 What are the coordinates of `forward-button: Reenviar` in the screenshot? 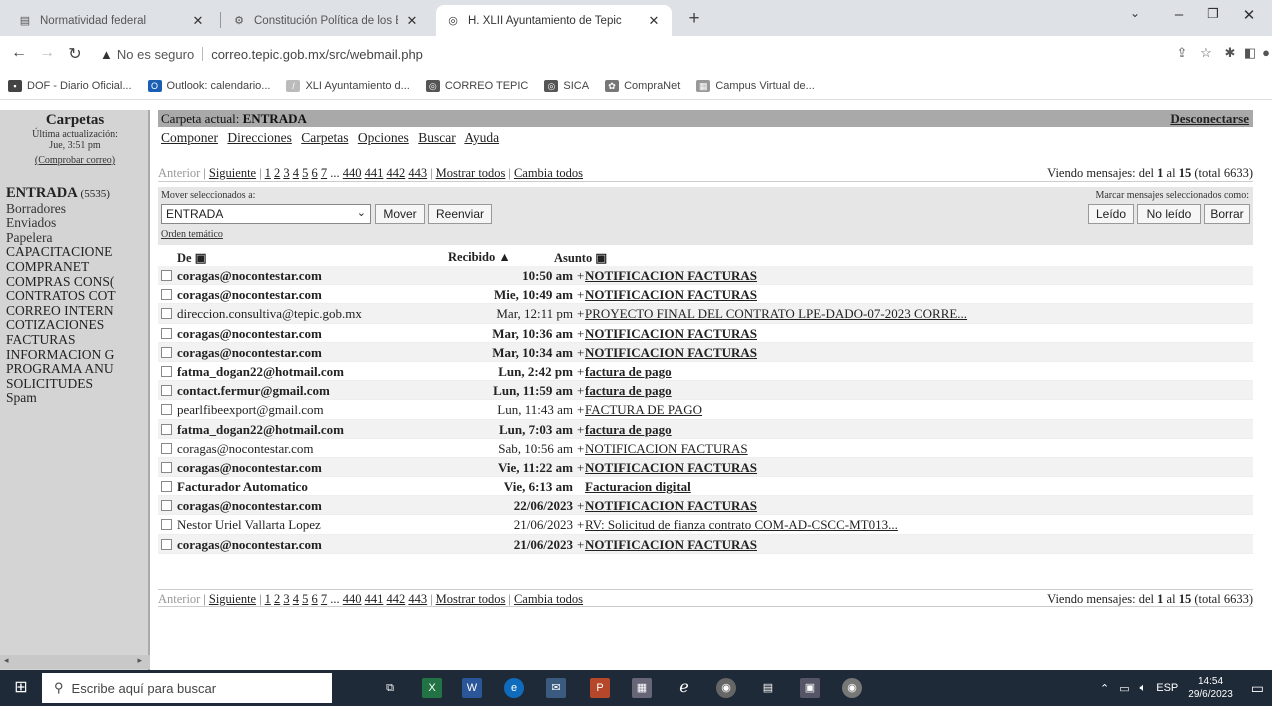 It's located at (460, 214).